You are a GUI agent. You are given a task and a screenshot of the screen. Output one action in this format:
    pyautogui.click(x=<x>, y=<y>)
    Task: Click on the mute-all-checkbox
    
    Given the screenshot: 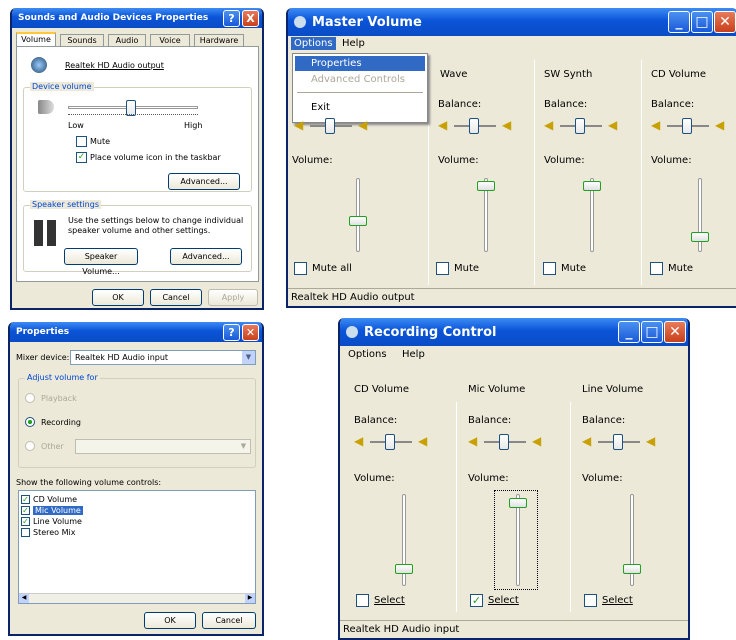 What is the action you would take?
    pyautogui.click(x=300, y=268)
    